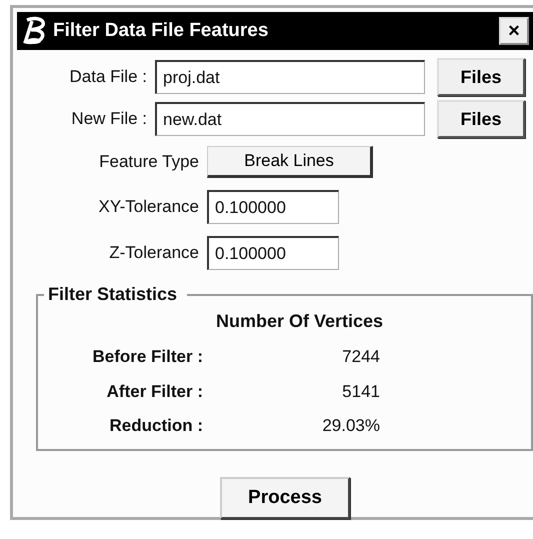 The image size is (533, 539). What do you see at coordinates (155, 426) in the screenshot?
I see `stat-label: Reduction :` at bounding box center [155, 426].